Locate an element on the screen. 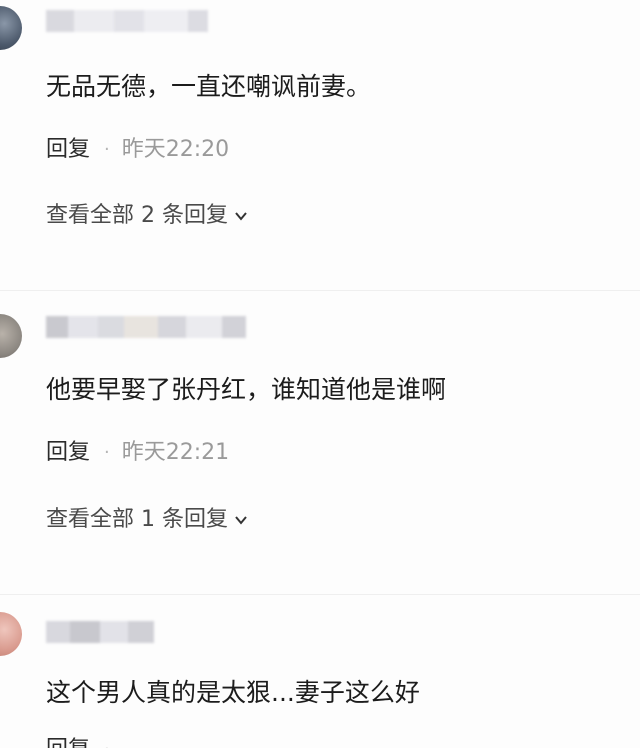 The height and width of the screenshot is (748, 640). comment-text: 他要早娶了张丹红，谁知道他是谁啊 is located at coordinates (246, 389).